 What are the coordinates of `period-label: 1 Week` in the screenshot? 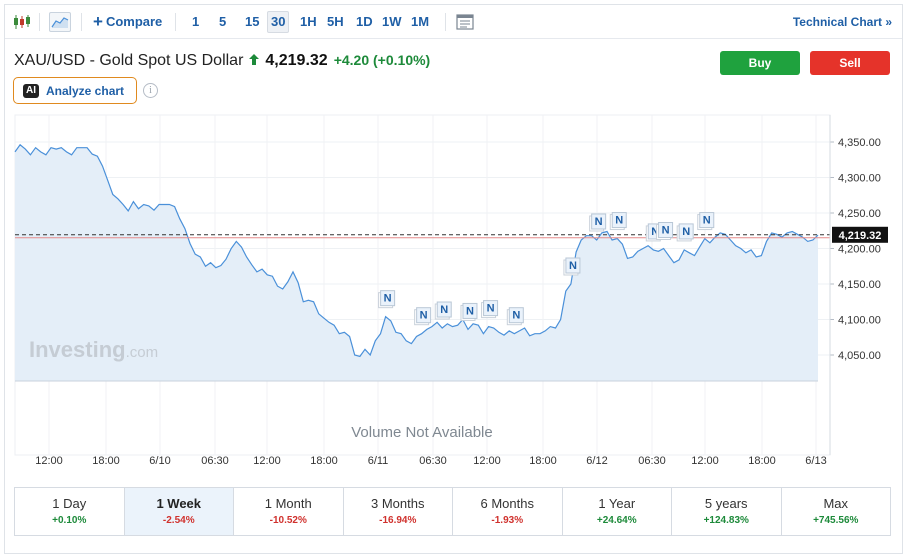 It's located at (179, 503).